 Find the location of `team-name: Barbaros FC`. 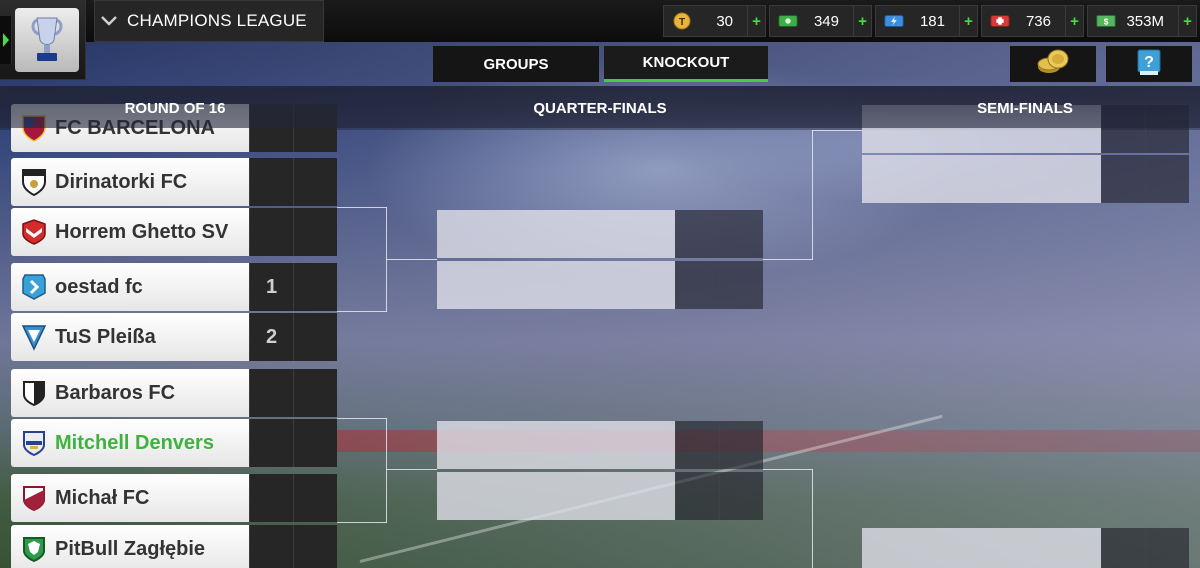

team-name: Barbaros FC is located at coordinates (115, 392).